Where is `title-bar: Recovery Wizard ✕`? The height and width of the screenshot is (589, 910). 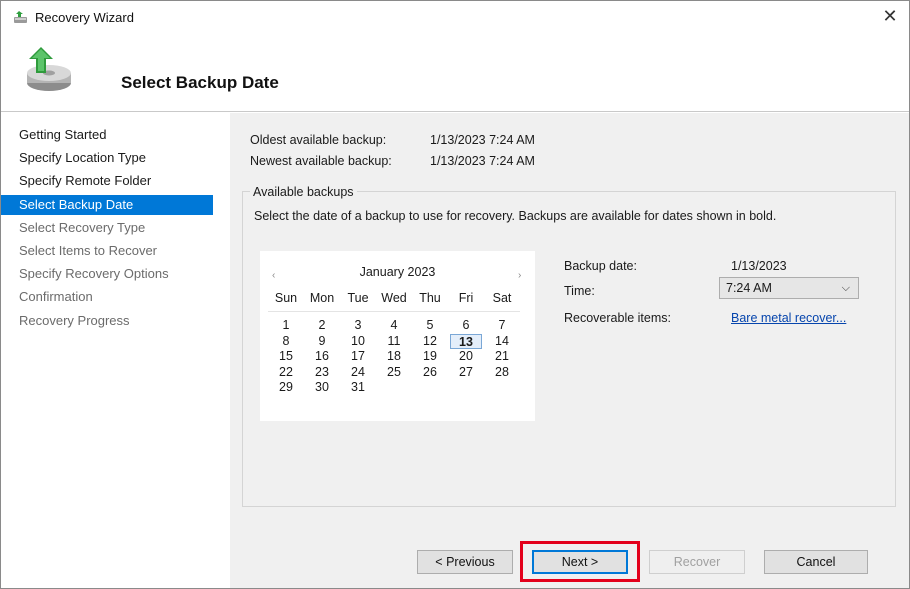 title-bar: Recovery Wizard ✕ is located at coordinates (455, 17).